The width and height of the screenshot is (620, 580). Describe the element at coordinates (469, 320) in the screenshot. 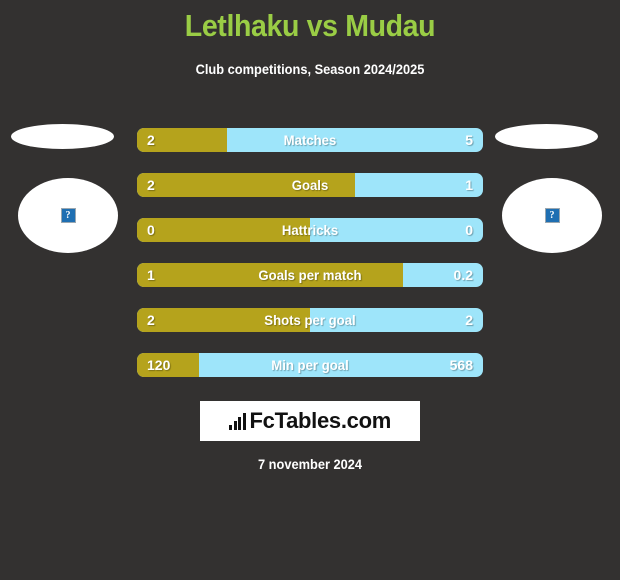

I see `stat-away-value: 2` at that location.